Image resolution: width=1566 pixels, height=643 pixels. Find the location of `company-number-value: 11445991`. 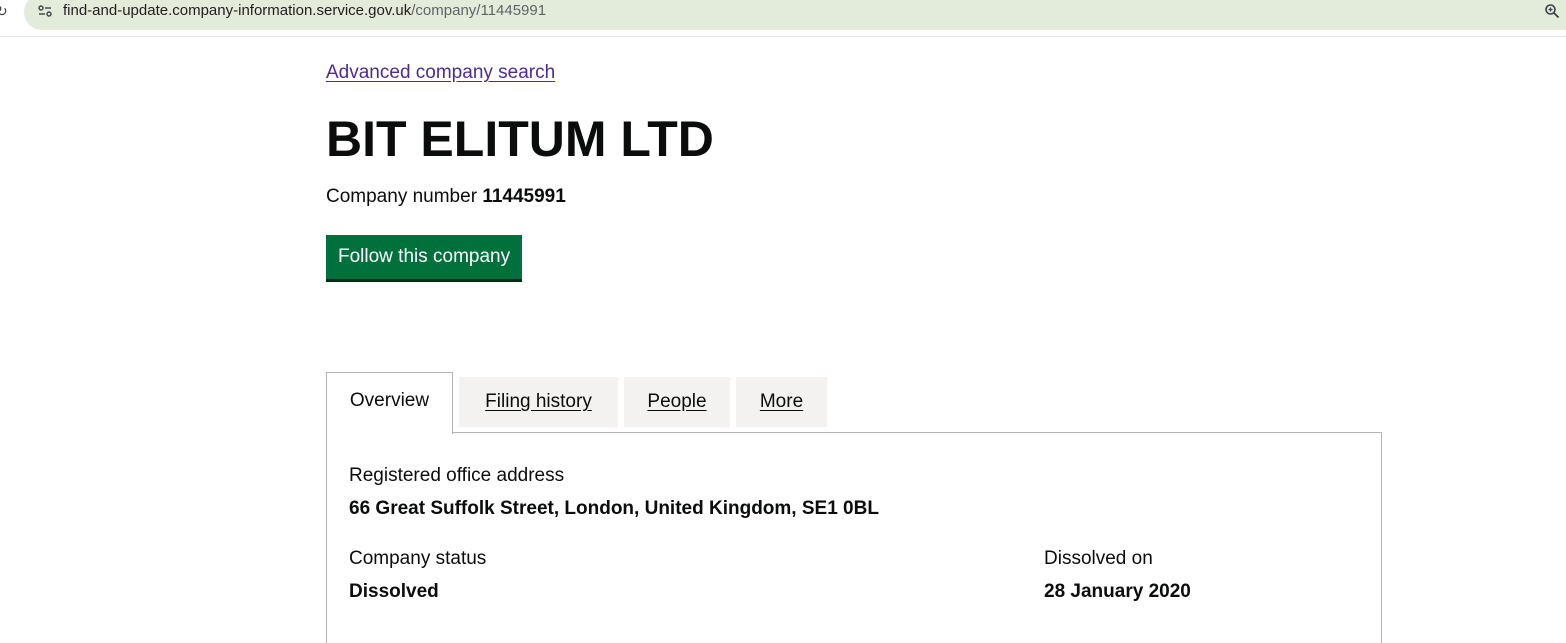

company-number-value: 11445991 is located at coordinates (524, 196).